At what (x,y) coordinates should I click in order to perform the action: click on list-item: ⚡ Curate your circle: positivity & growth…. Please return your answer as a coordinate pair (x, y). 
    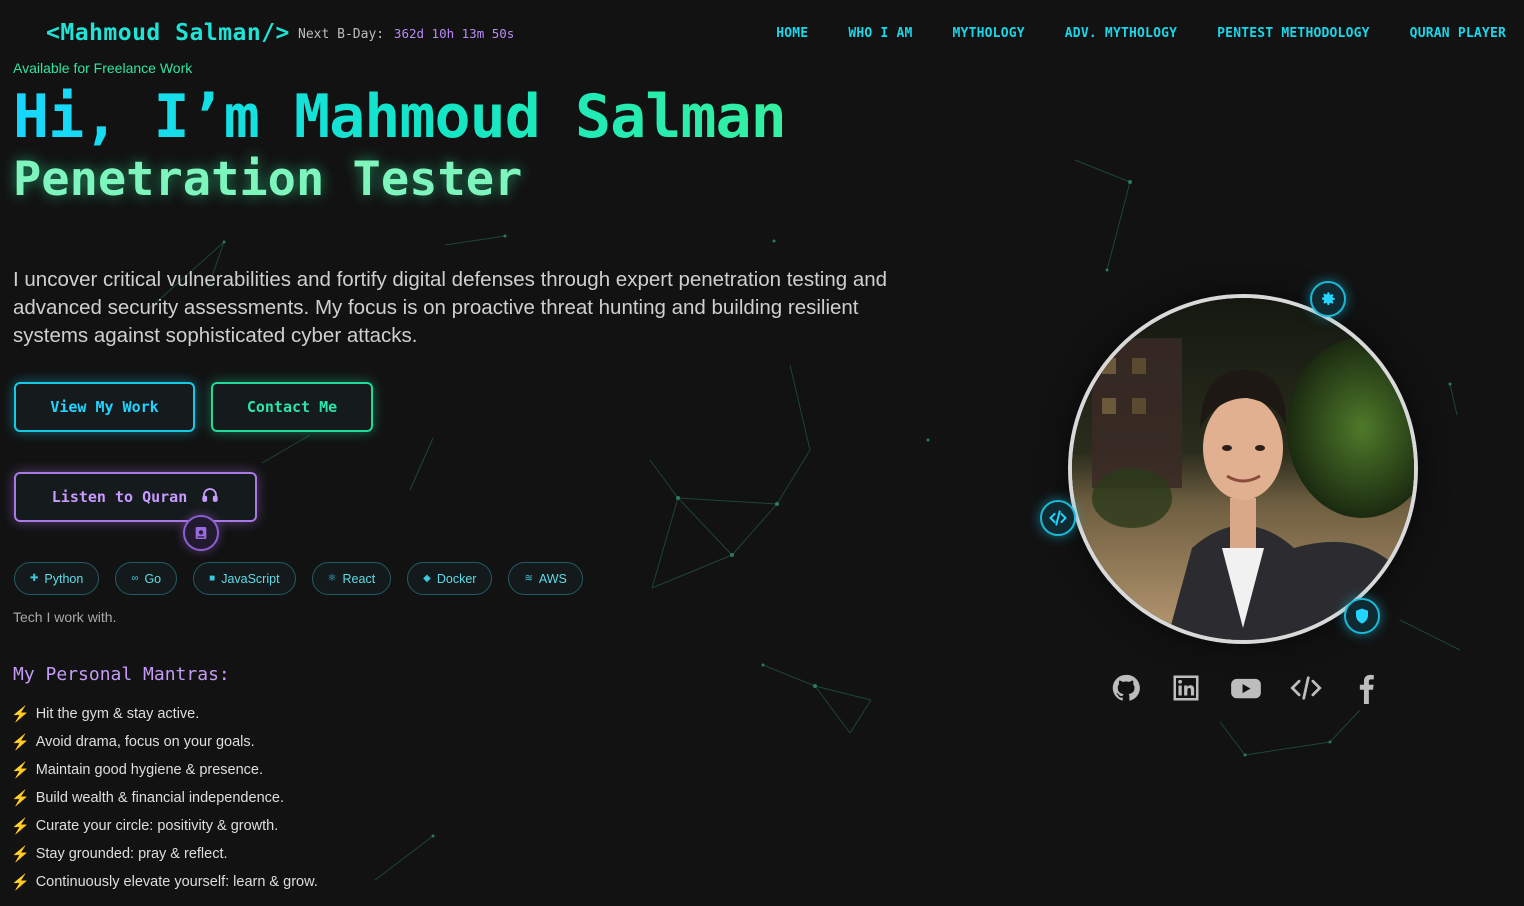
    Looking at the image, I should click on (145, 826).